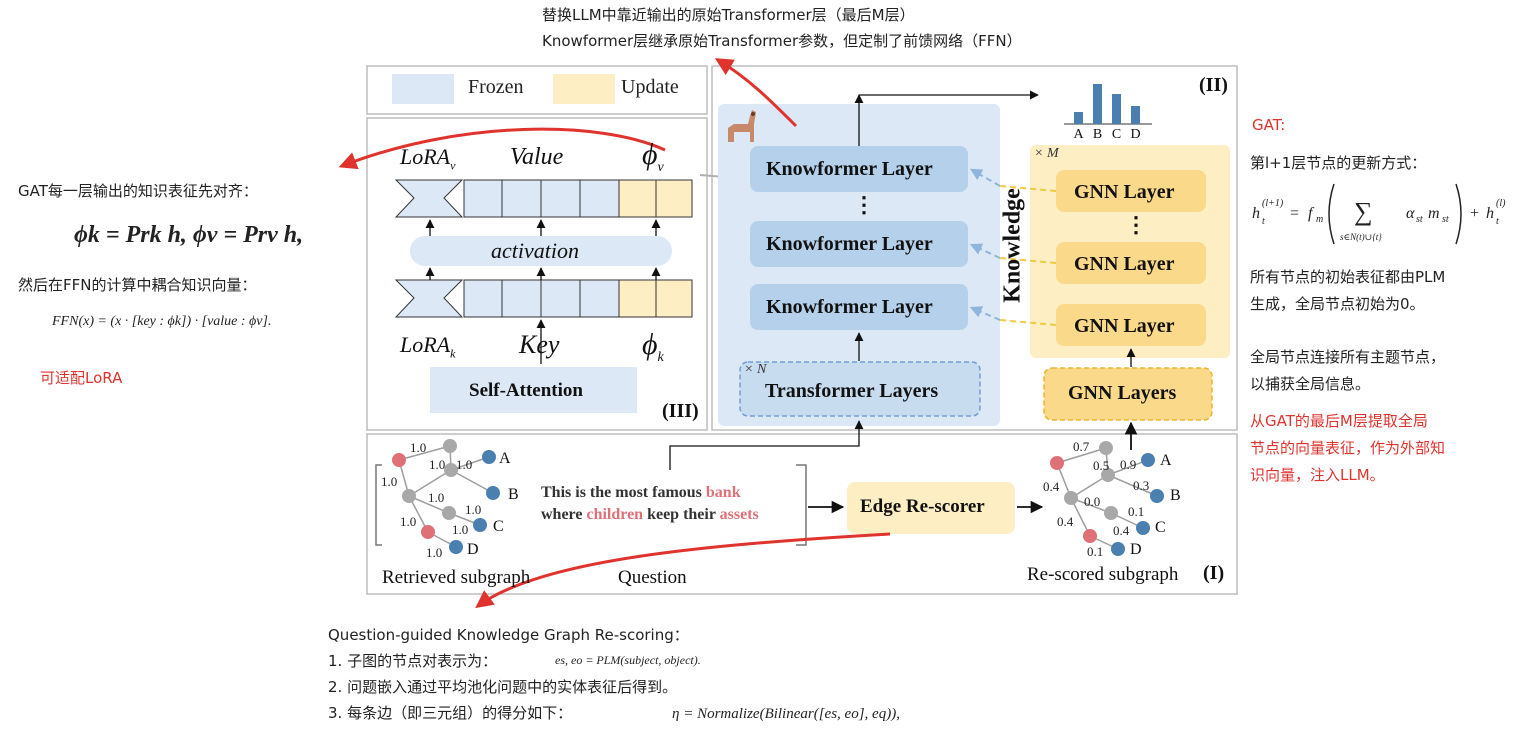 The height and width of the screenshot is (735, 1526). I want to click on value-label: Value, so click(537, 157).